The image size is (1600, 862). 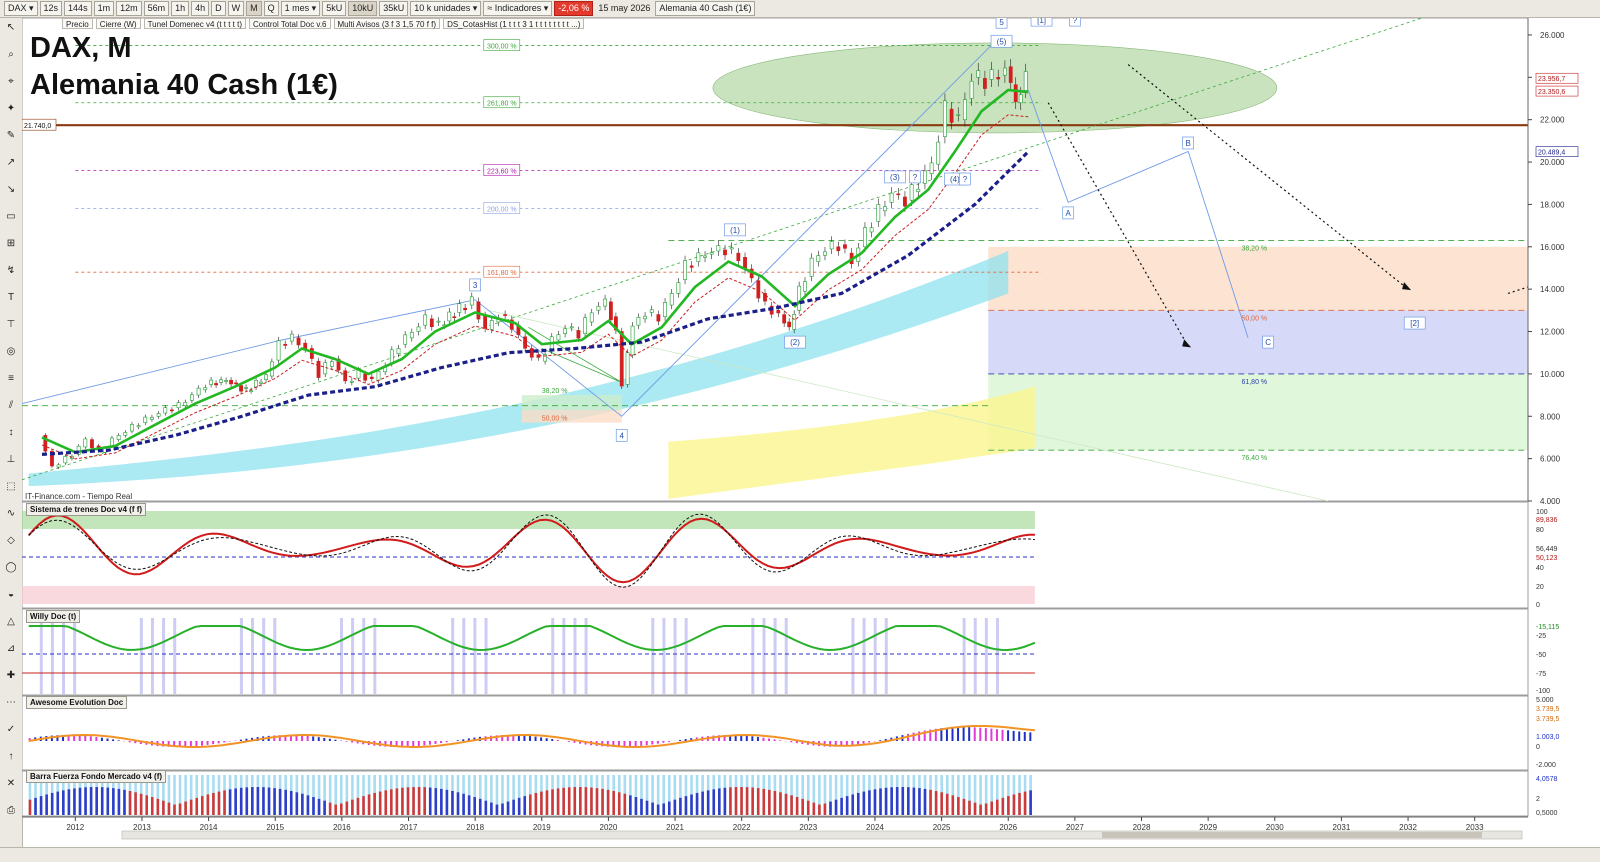 What do you see at coordinates (11, 811) in the screenshot?
I see `print-icon: ⎙` at bounding box center [11, 811].